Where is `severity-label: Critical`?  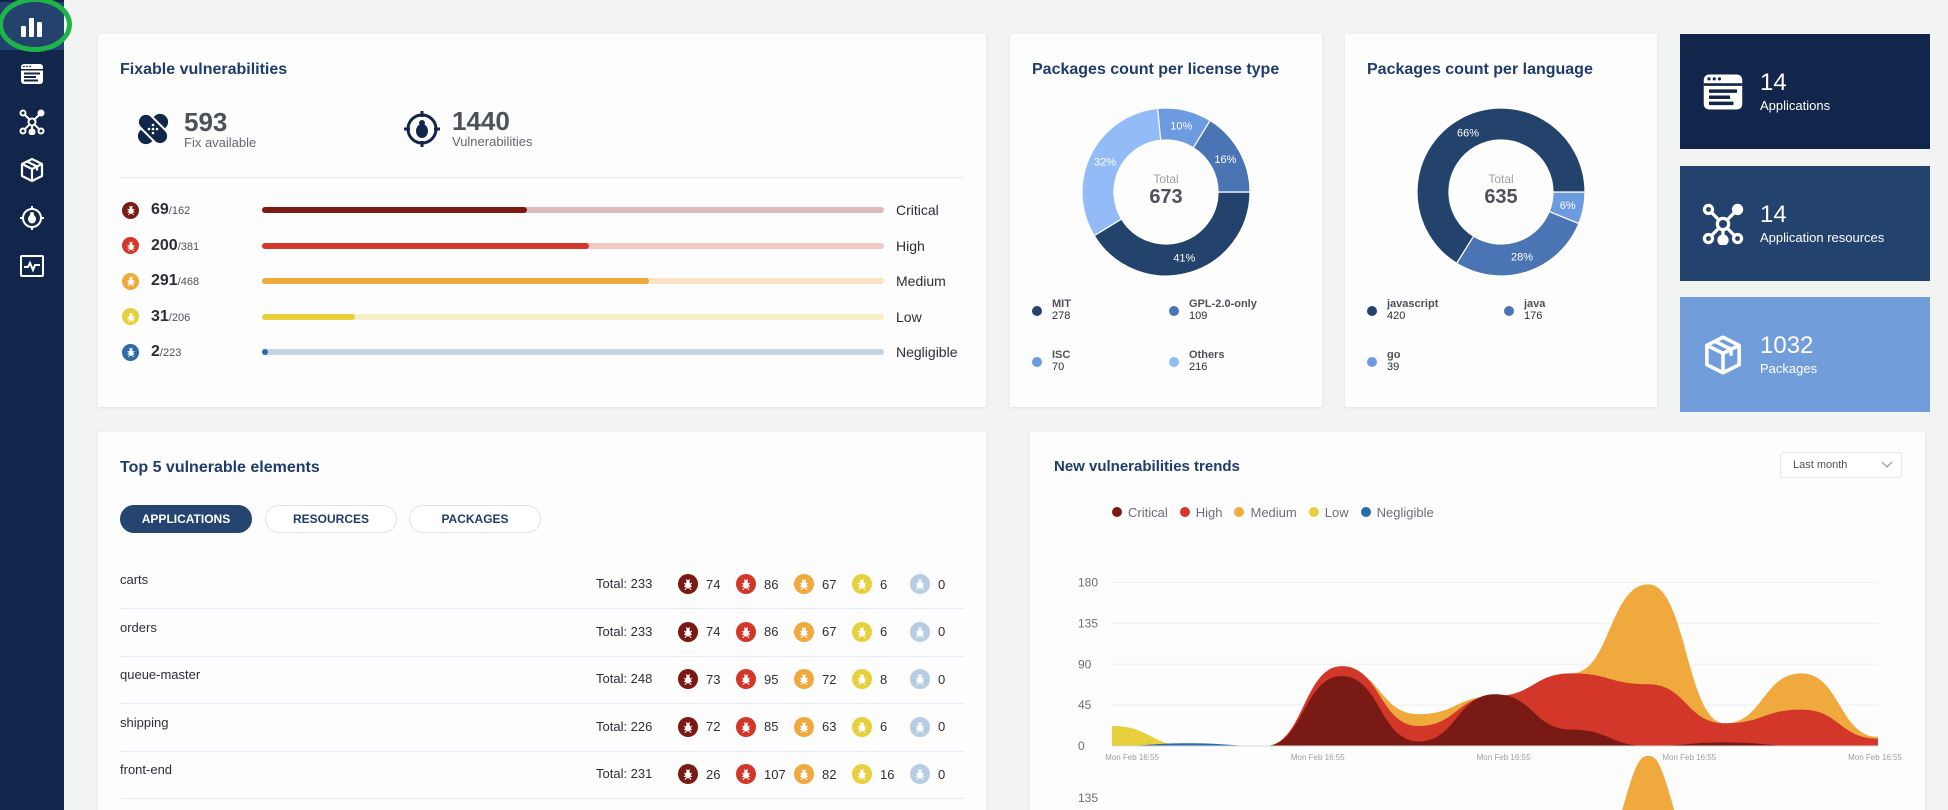
severity-label: Critical is located at coordinates (917, 210).